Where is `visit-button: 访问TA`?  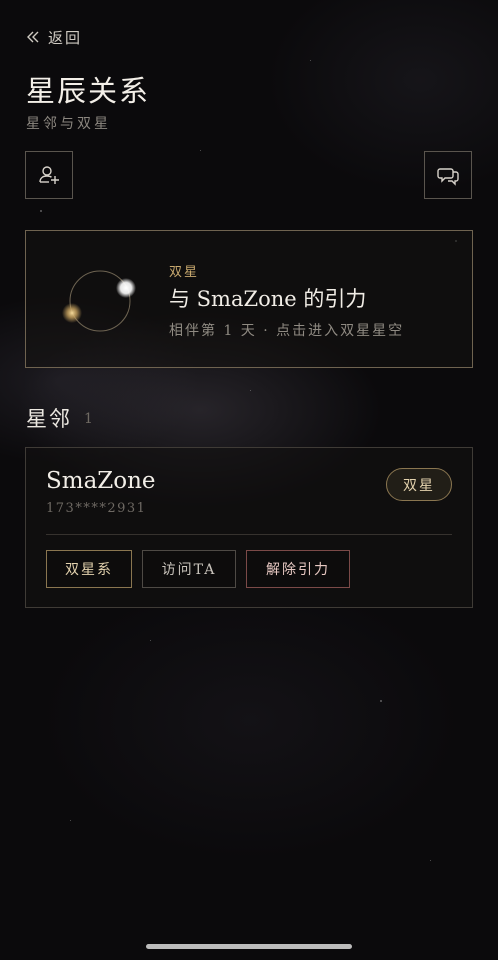
visit-button: 访问TA is located at coordinates (189, 569).